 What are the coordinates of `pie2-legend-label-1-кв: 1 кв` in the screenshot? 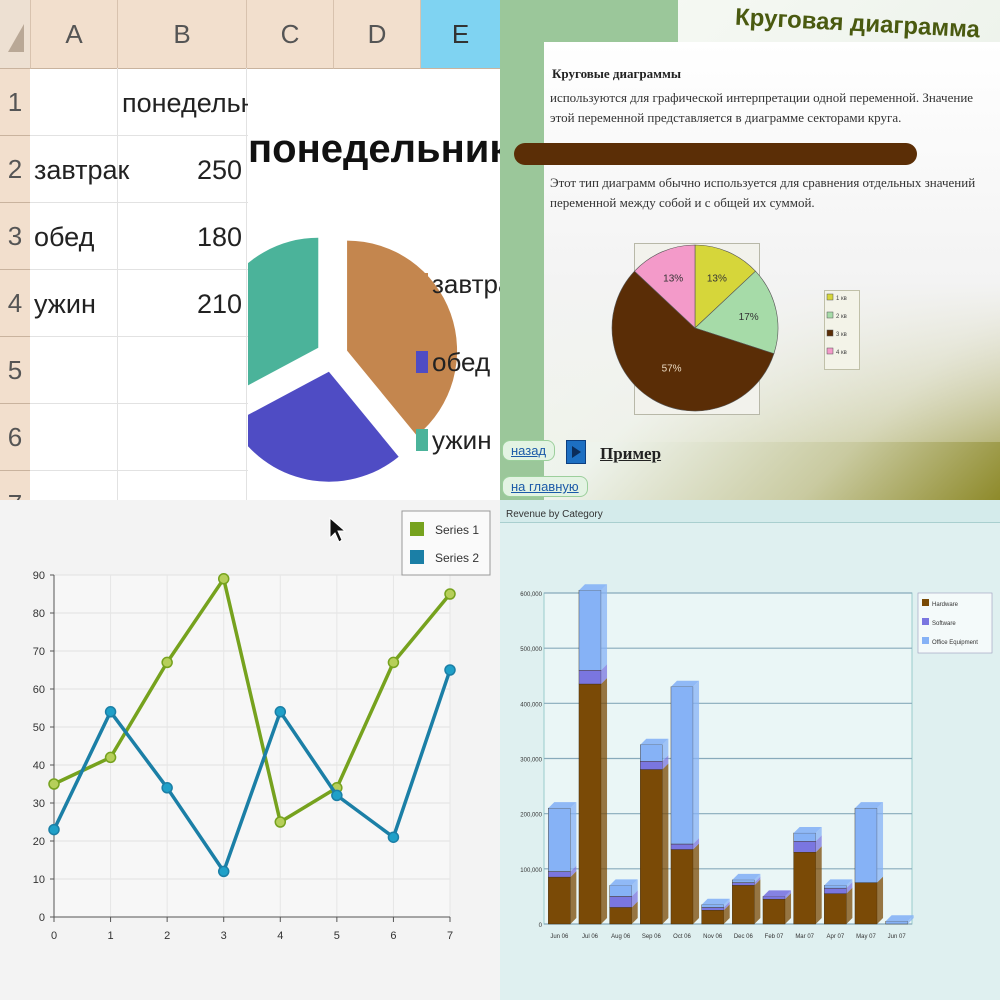 It's located at (841, 299).